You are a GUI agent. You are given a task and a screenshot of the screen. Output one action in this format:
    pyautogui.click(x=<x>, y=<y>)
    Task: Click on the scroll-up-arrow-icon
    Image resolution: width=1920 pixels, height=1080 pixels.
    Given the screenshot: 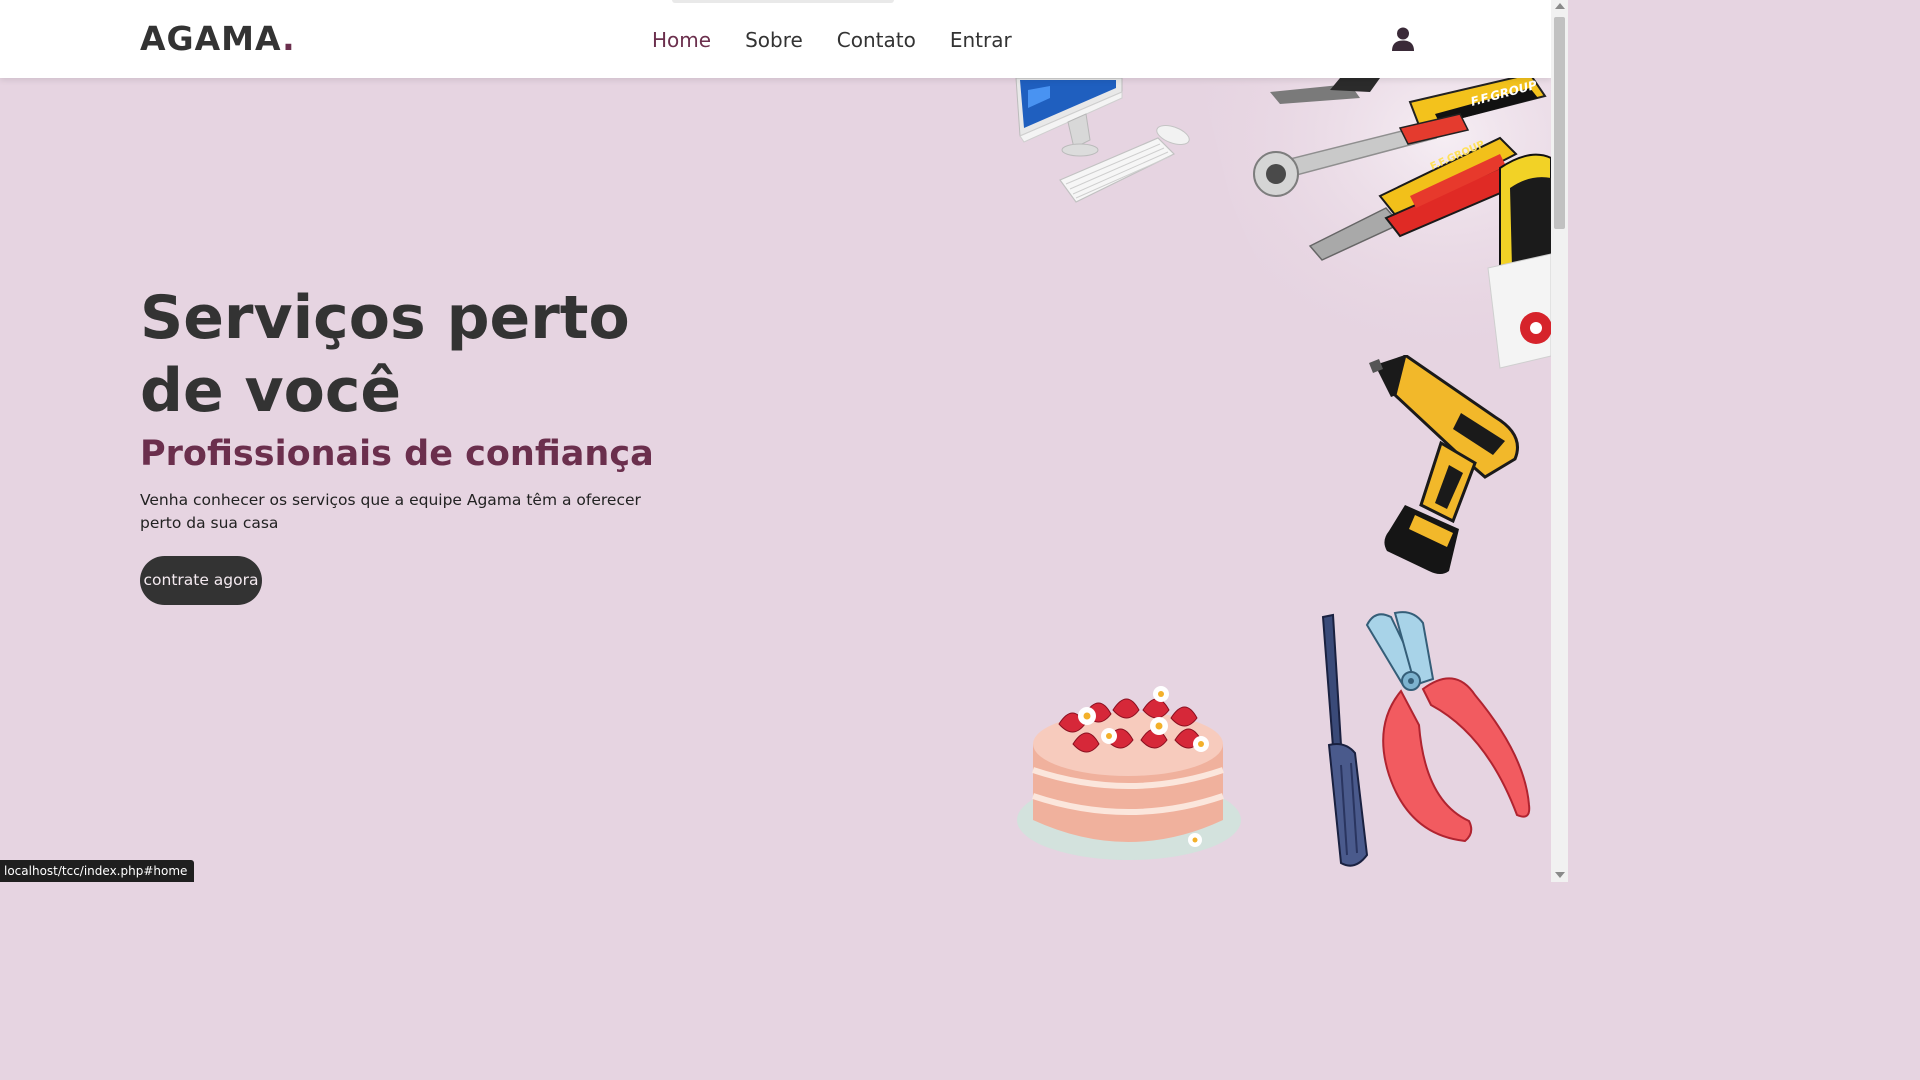 What is the action you would take?
    pyautogui.click(x=1560, y=6)
    